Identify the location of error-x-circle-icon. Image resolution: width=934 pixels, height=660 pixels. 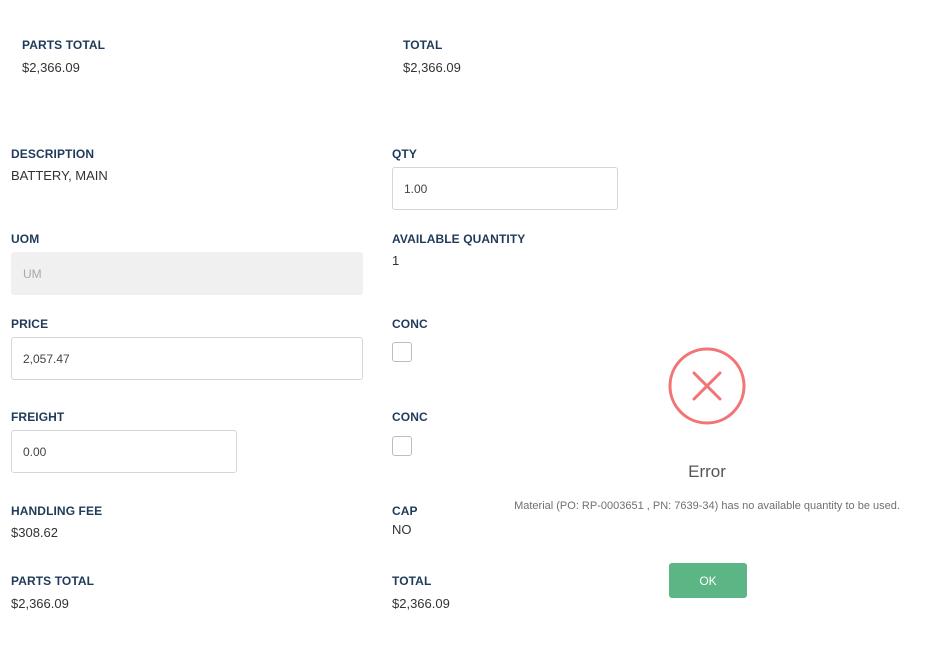
(707, 386).